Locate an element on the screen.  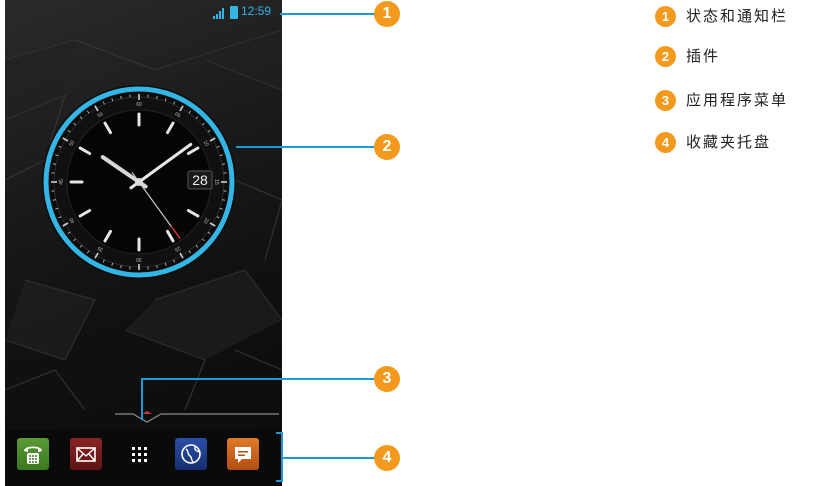
clock-widget: 600510152025303540455055 28 is located at coordinates (139, 182).